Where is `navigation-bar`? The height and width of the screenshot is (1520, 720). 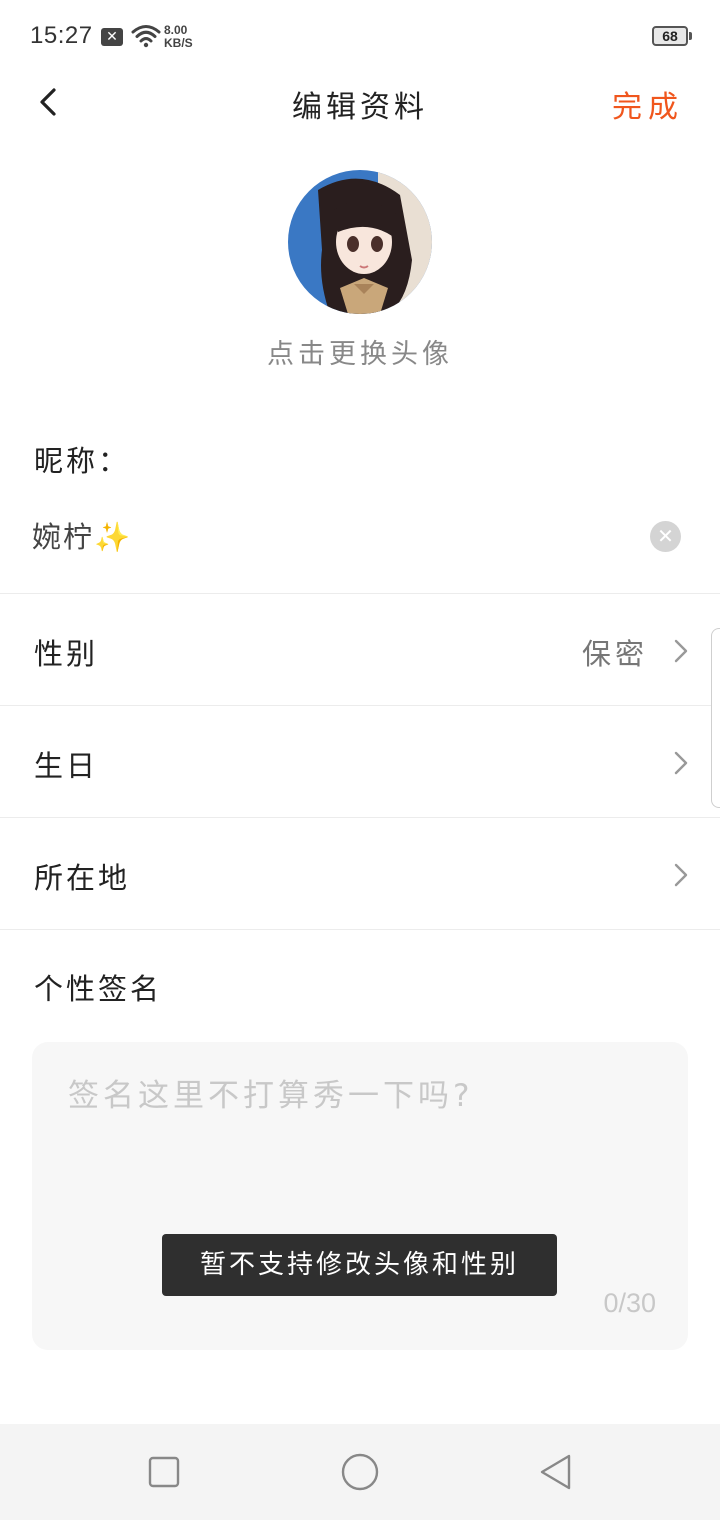 navigation-bar is located at coordinates (360, 1472).